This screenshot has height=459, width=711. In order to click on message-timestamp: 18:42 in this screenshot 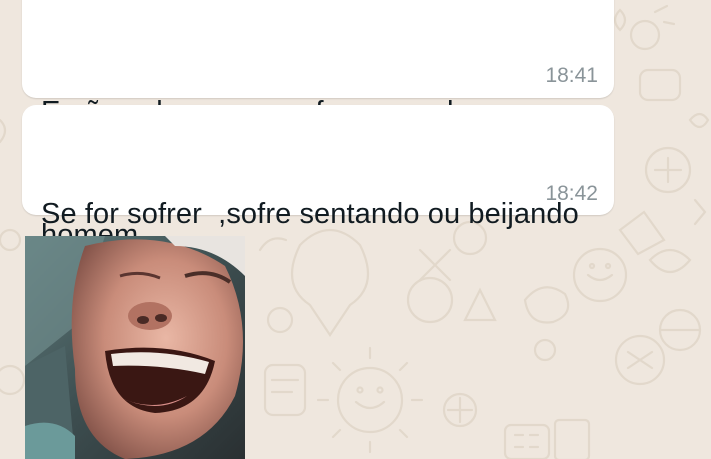, I will do `click(571, 193)`.